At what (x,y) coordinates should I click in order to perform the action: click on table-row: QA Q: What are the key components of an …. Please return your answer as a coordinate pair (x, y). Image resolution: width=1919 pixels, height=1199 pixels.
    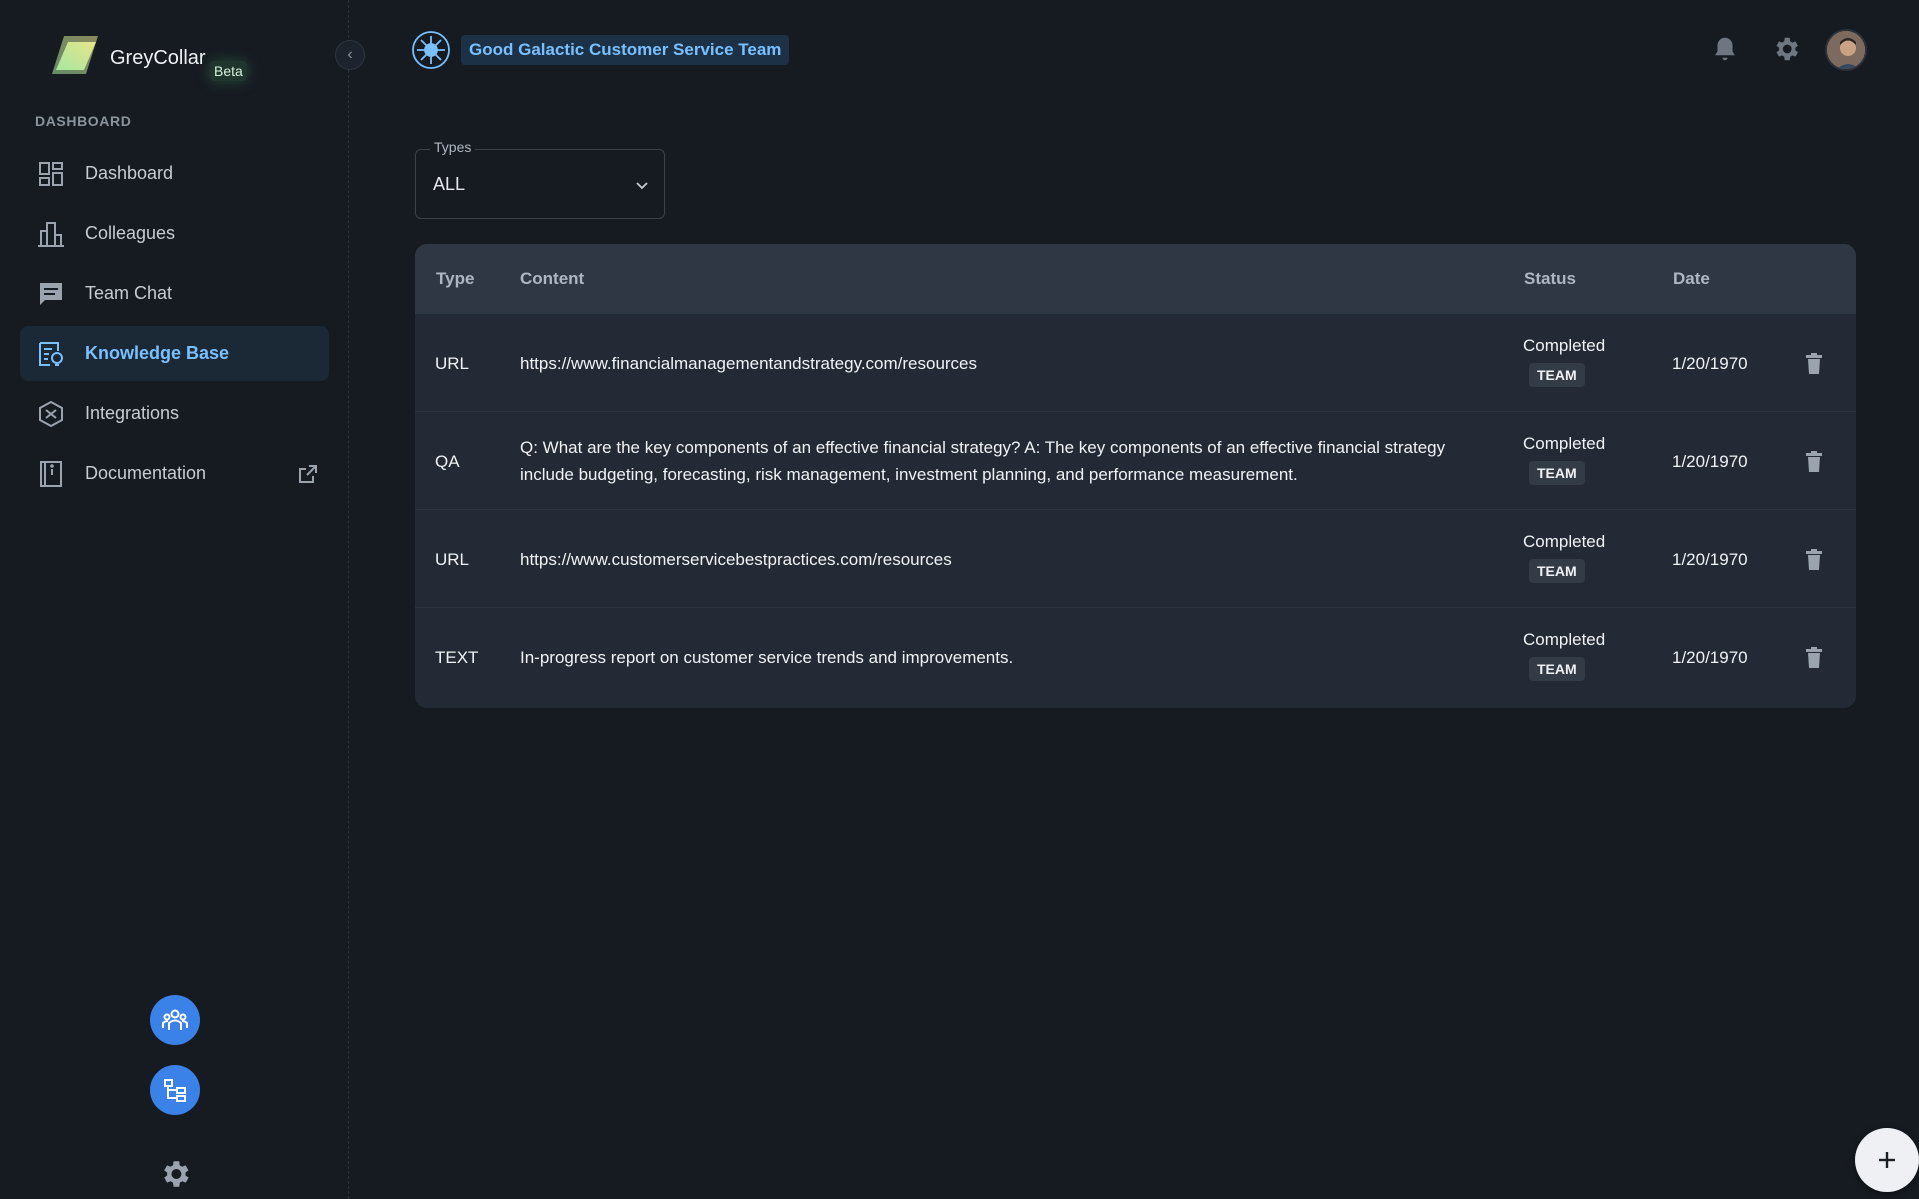
    Looking at the image, I should click on (1135, 461).